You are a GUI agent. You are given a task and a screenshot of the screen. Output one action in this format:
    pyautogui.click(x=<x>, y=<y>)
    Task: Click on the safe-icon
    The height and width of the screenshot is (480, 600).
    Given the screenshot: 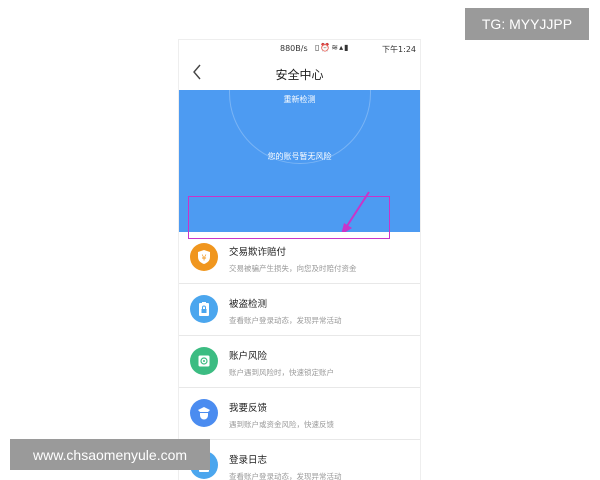 What is the action you would take?
    pyautogui.click(x=204, y=361)
    